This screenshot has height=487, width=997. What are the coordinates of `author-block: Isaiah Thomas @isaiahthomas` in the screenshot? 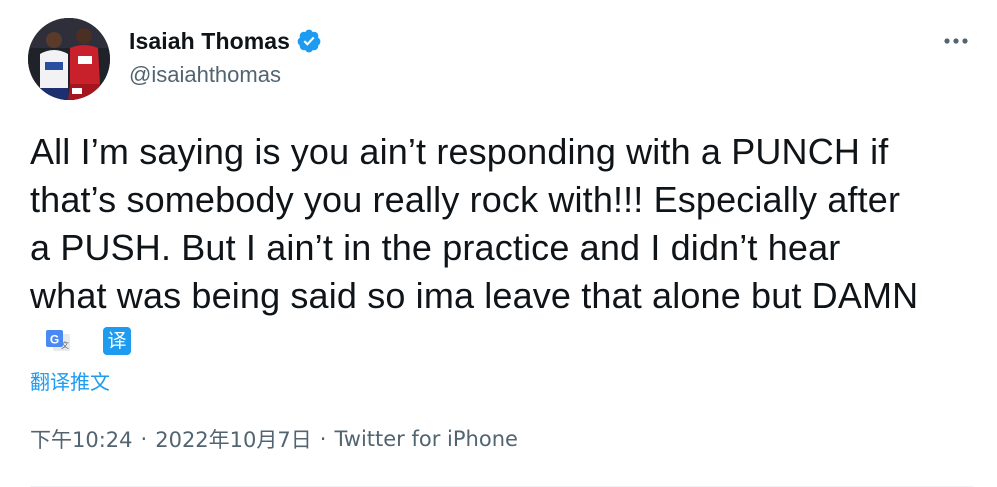 It's located at (225, 56).